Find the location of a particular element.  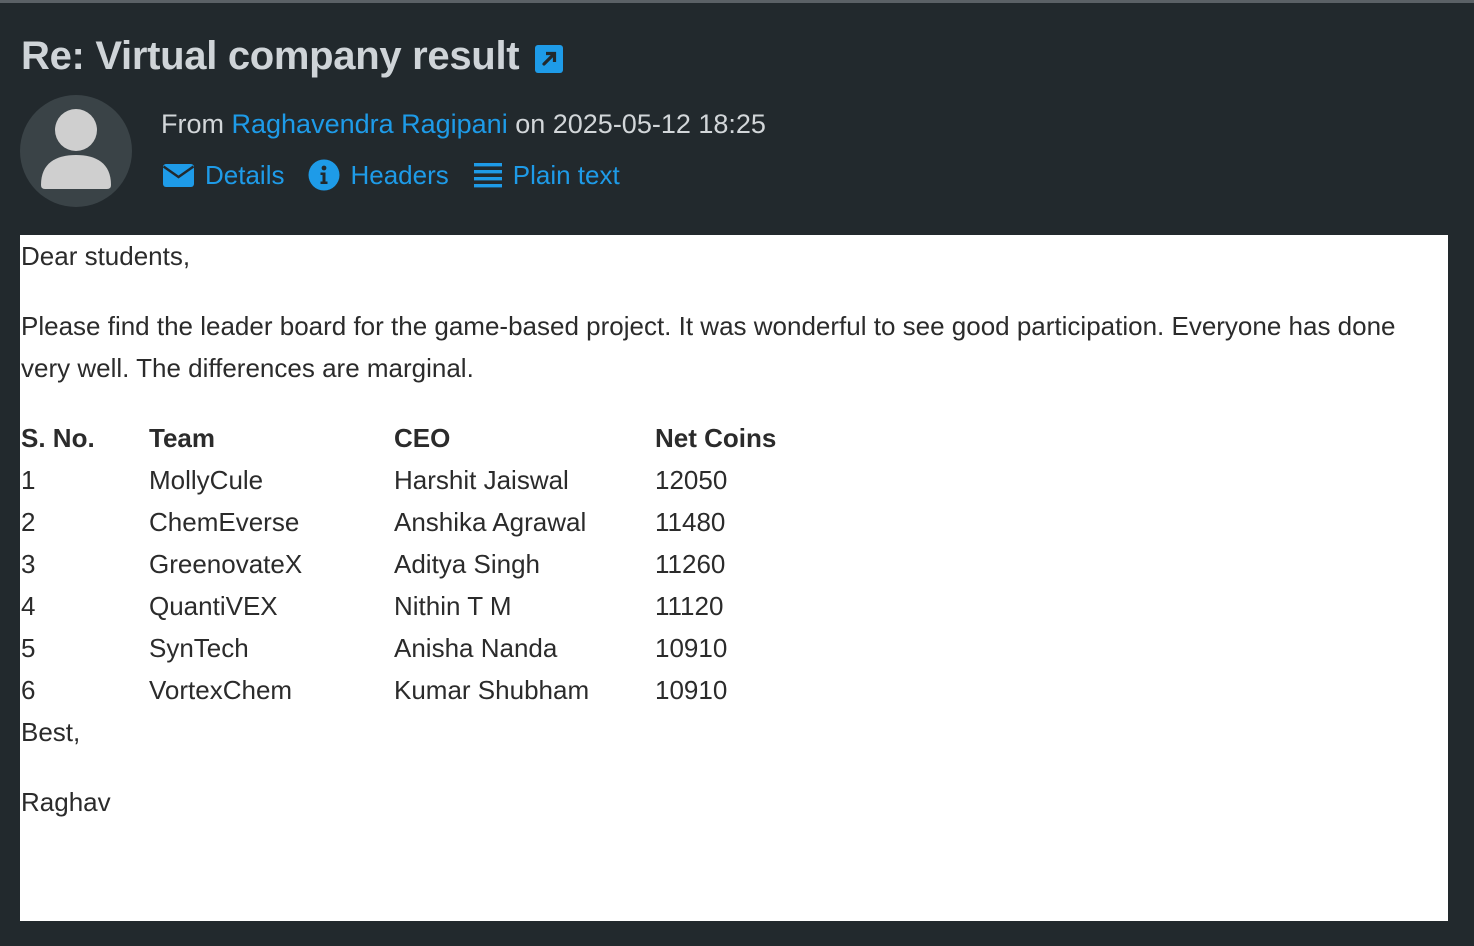

table-cell: 11120 is located at coordinates (689, 606).